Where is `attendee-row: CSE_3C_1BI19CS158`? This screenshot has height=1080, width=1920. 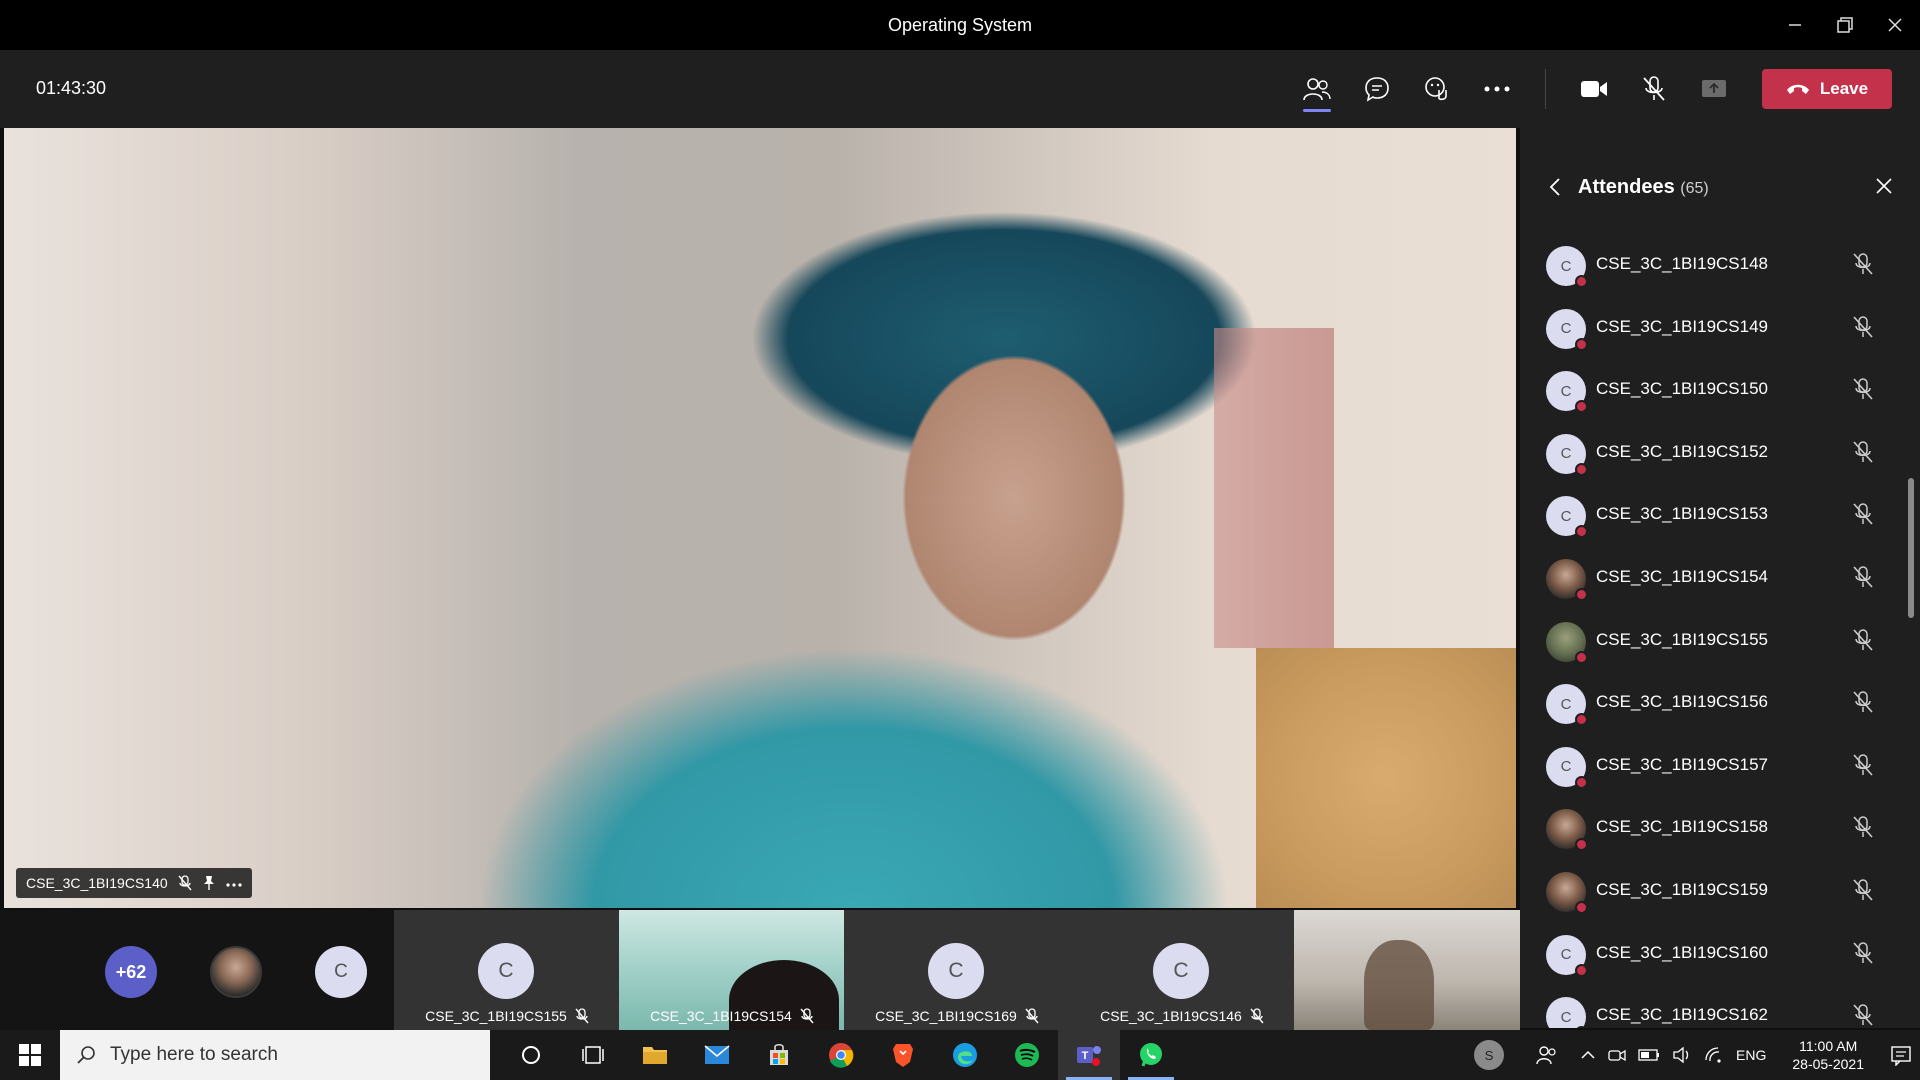 attendee-row: CSE_3C_1BI19CS158 is located at coordinates (1720, 832).